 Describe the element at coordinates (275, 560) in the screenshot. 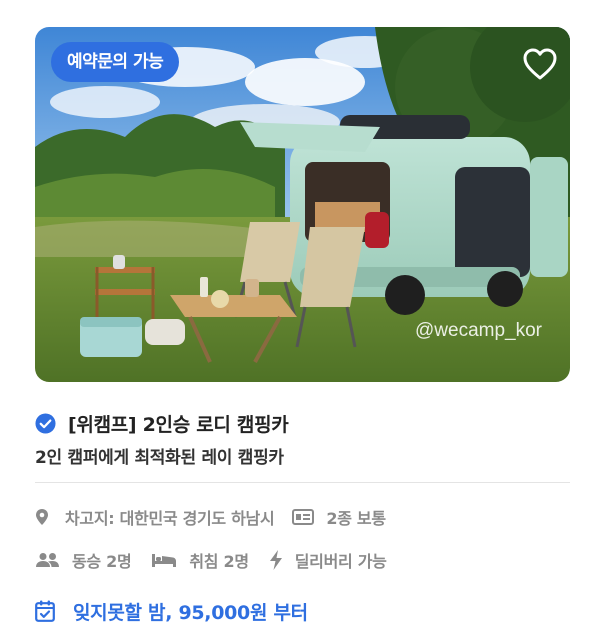

I see `lightning-icon` at that location.